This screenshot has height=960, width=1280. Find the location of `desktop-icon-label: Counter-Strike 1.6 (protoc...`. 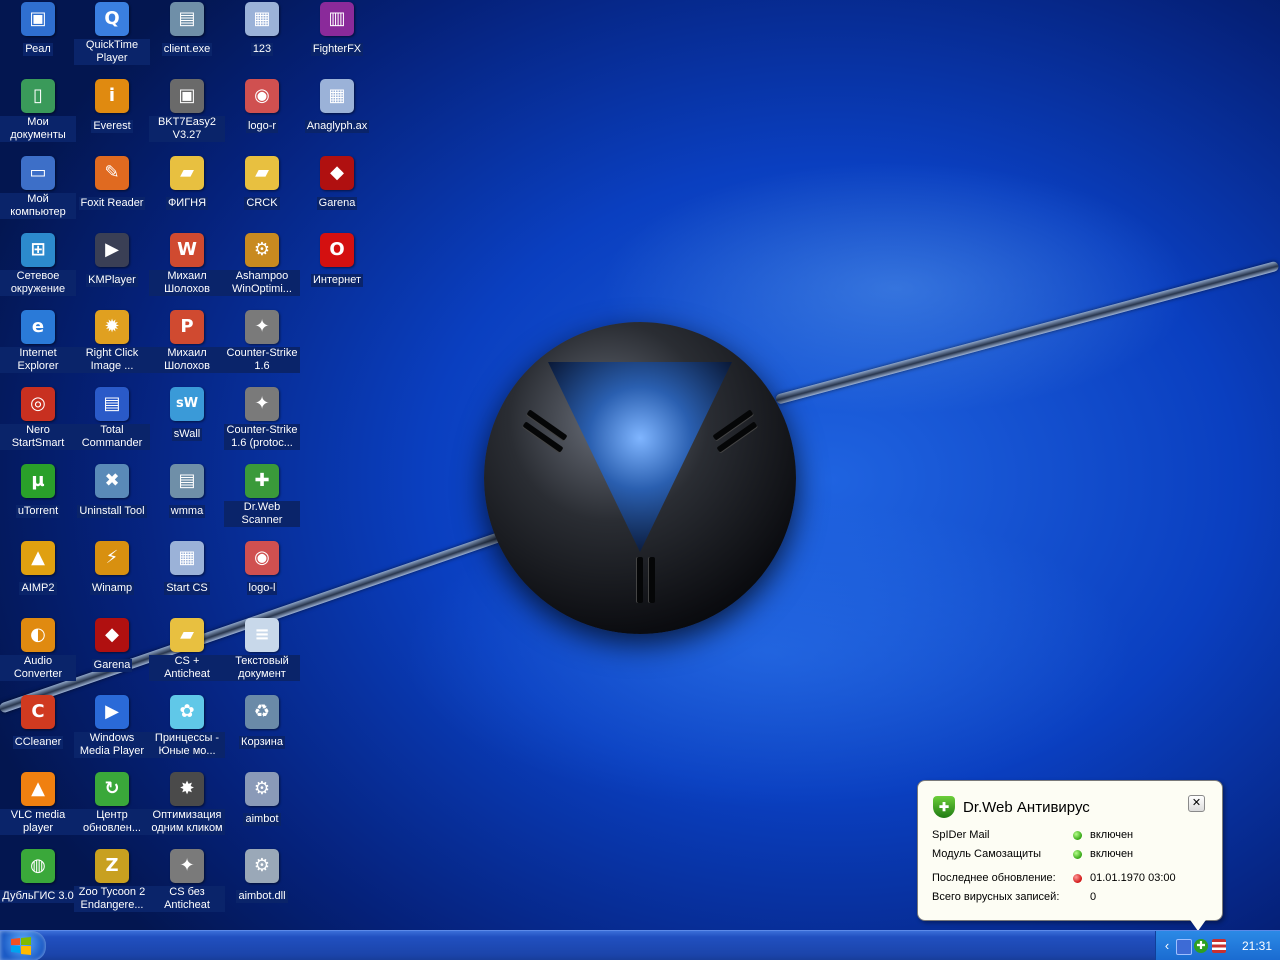

desktop-icon-label: Counter-Strike 1.6 (protoc... is located at coordinates (262, 437).